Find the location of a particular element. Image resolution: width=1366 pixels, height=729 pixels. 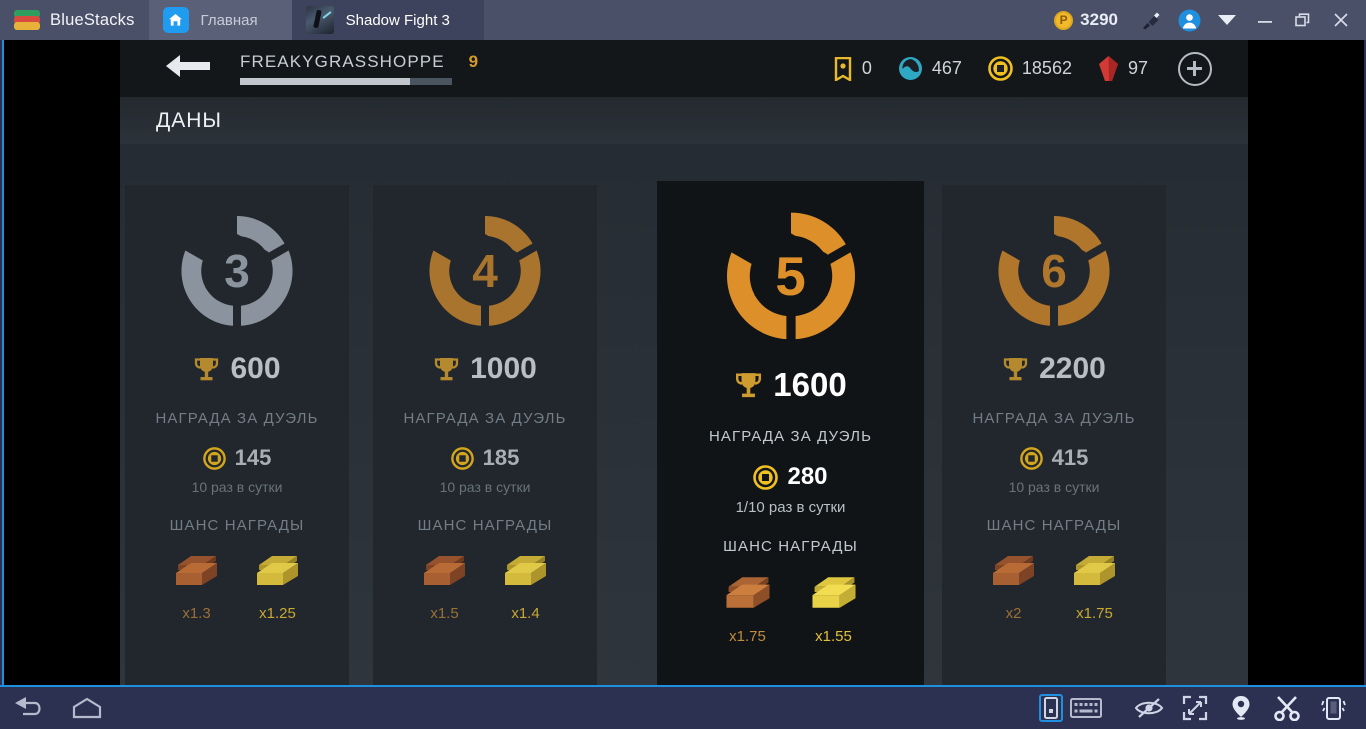

chest-multiplier: x1.55 is located at coordinates (833, 636).